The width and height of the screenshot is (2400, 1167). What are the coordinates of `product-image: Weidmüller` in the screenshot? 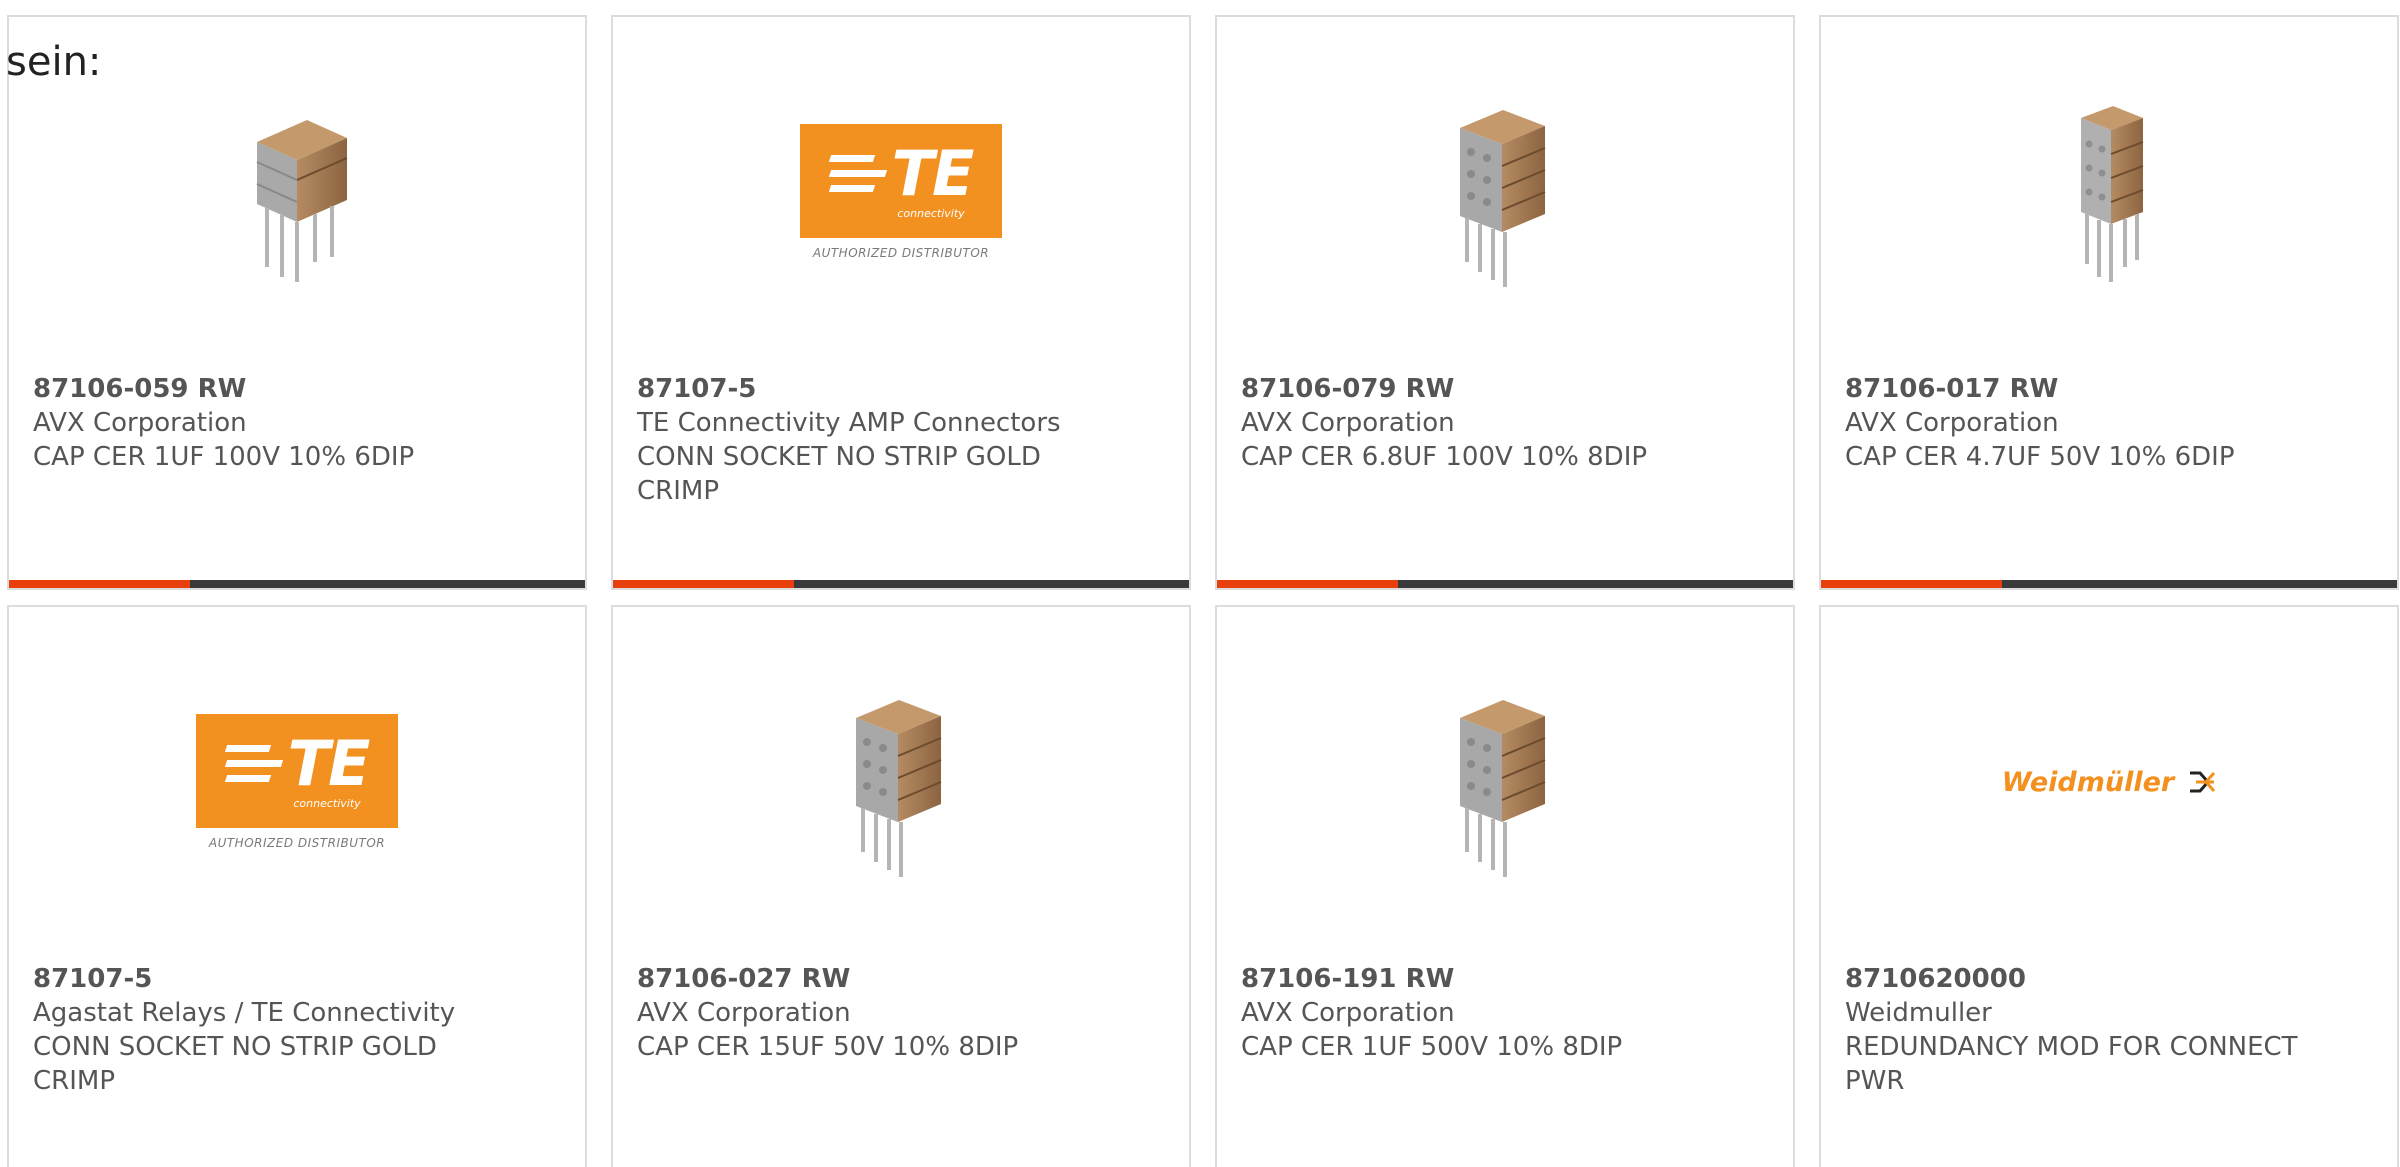 It's located at (2109, 782).